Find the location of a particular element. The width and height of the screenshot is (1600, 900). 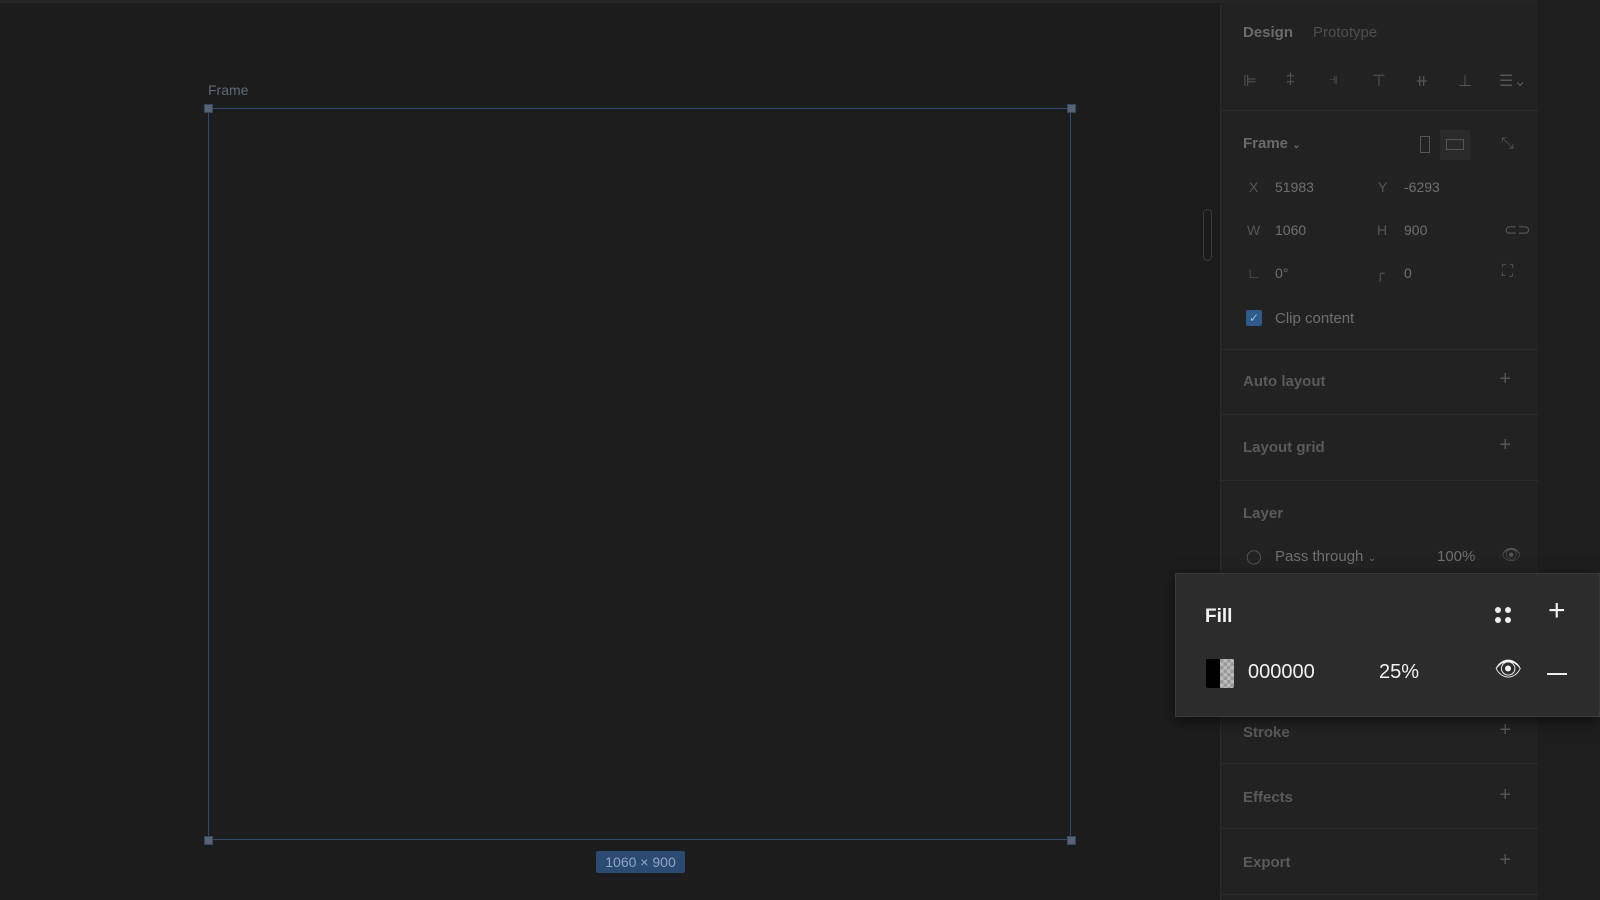

w-input: 1060 is located at coordinates (1290, 230).